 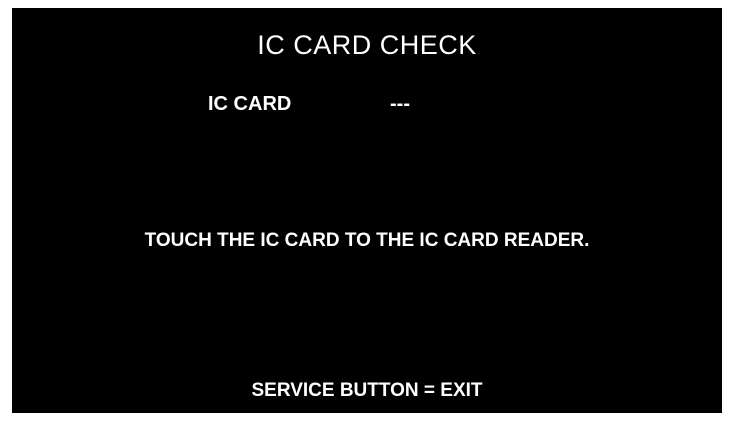 What do you see at coordinates (367, 390) in the screenshot?
I see `exit-hint: SERVICE BUTTON = EXIT` at bounding box center [367, 390].